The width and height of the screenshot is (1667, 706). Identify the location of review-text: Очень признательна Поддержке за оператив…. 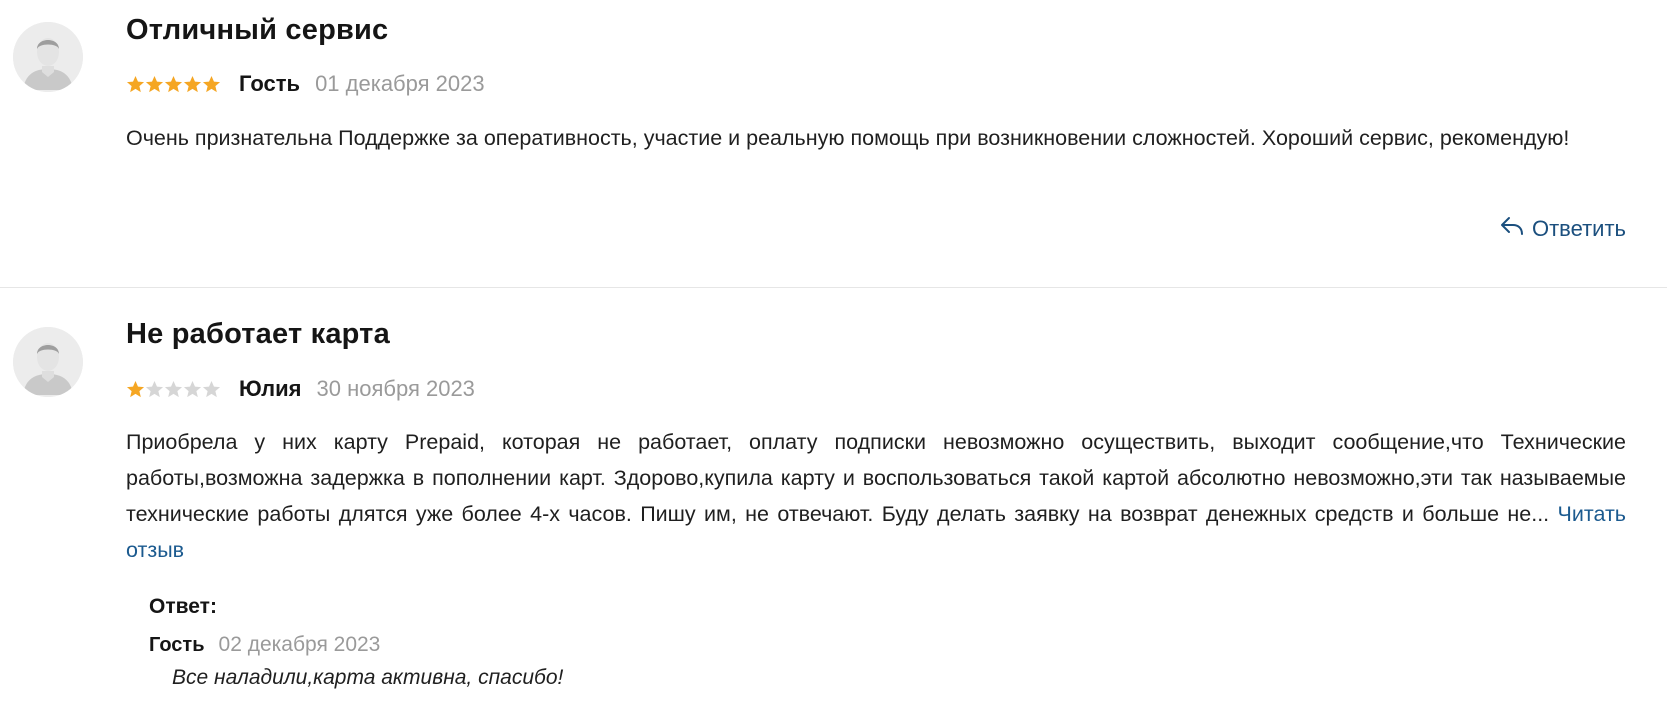
(848, 138).